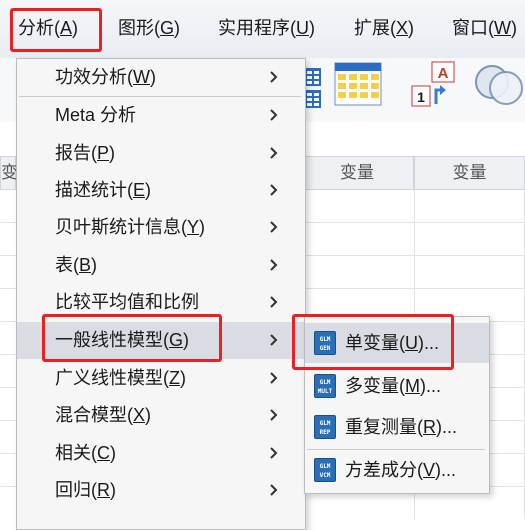 This screenshot has width=525, height=530. I want to click on menu-item-correlate: 相关(C), so click(161, 453).